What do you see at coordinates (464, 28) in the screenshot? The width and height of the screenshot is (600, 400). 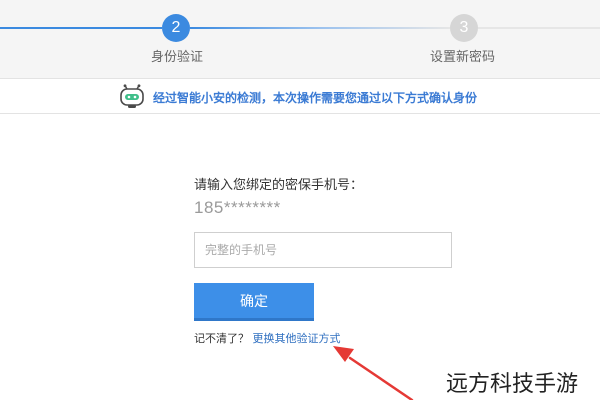 I see `step-3-circle: 3` at bounding box center [464, 28].